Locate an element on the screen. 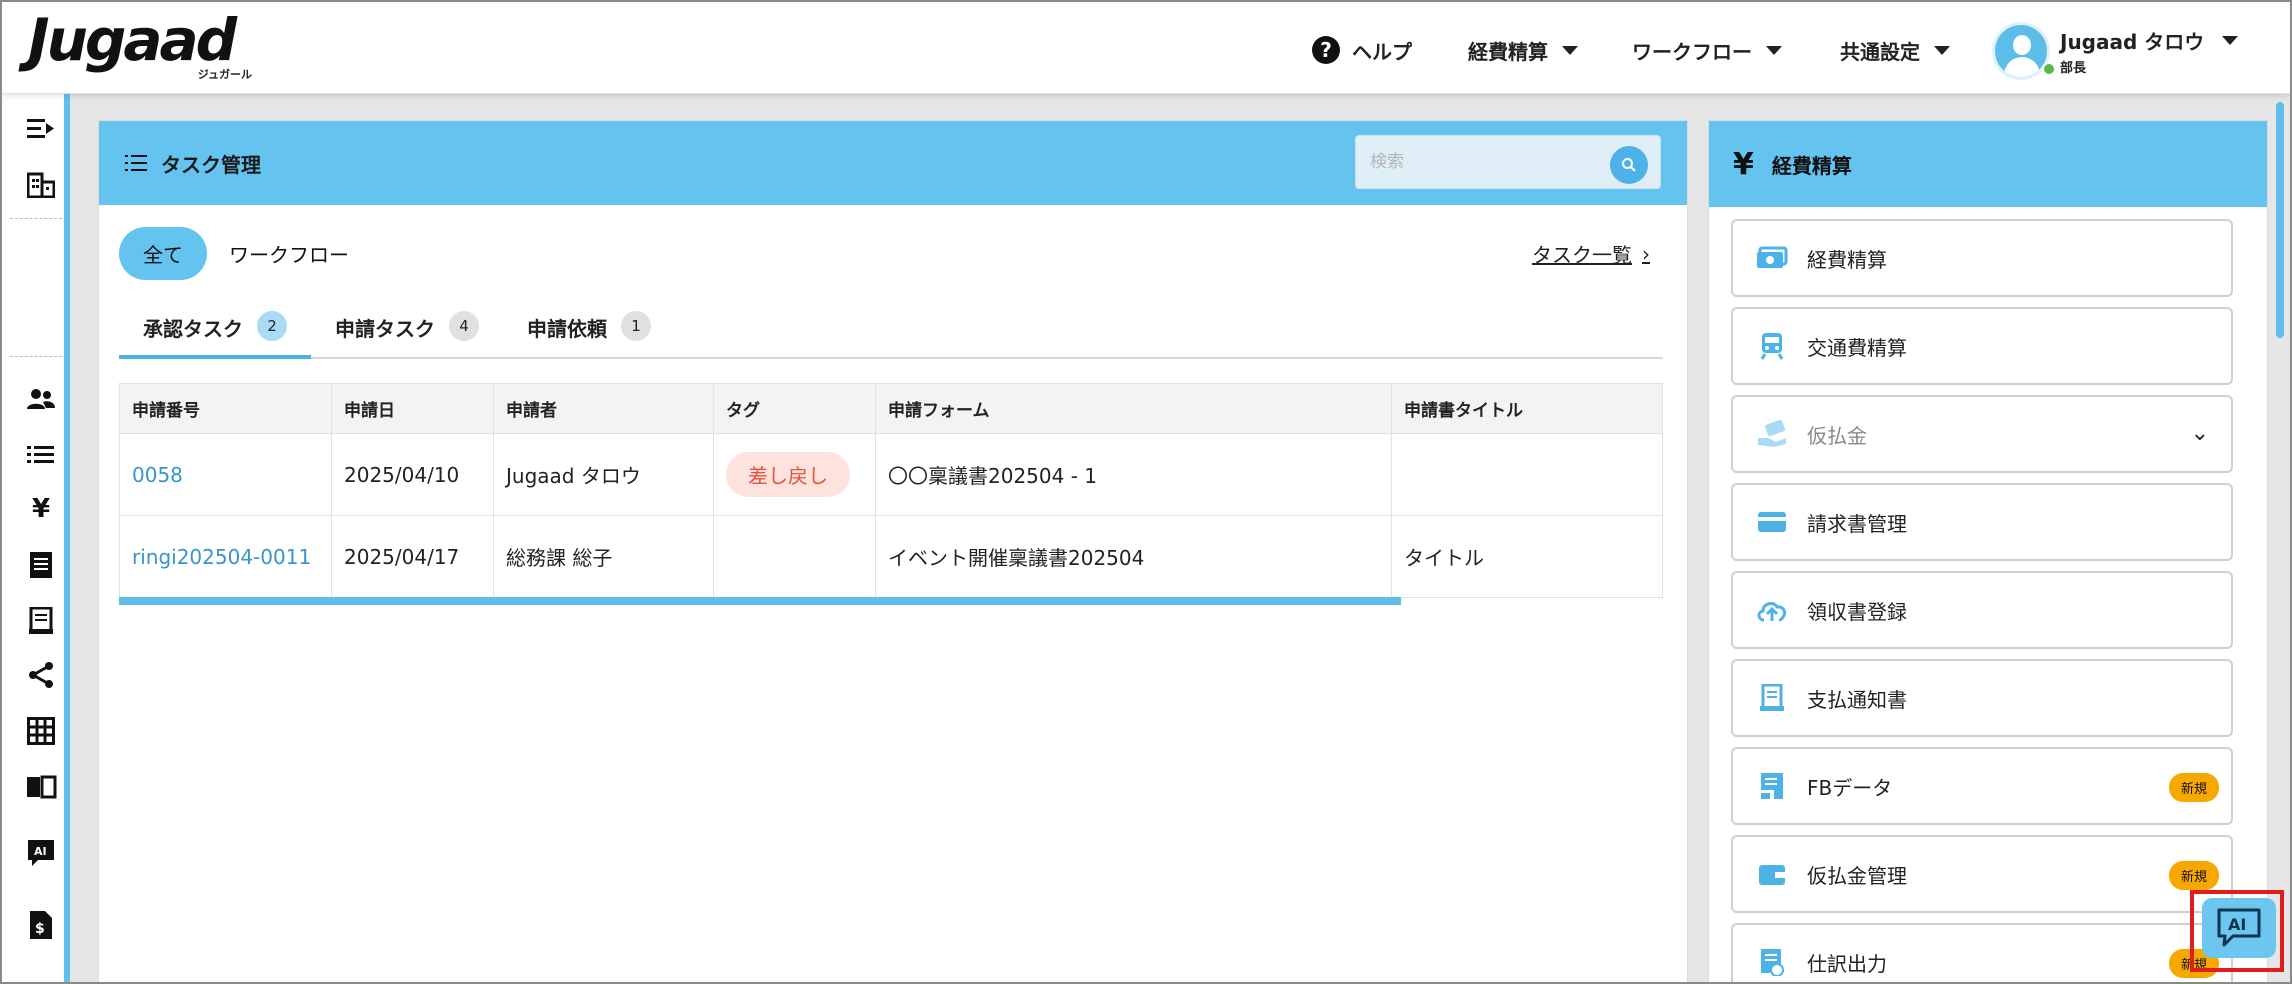 The image size is (2292, 984). tab-application-tasks: 申請タスク 4 is located at coordinates (407, 330).